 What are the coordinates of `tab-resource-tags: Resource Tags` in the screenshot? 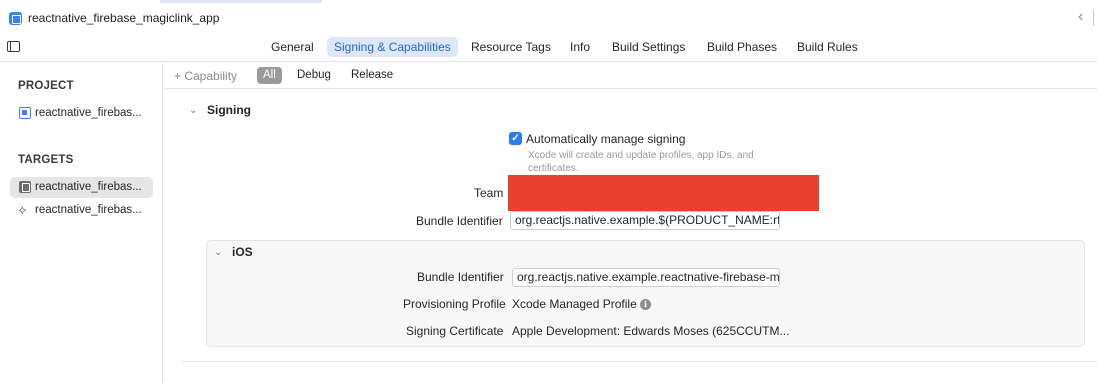 It's located at (511, 47).